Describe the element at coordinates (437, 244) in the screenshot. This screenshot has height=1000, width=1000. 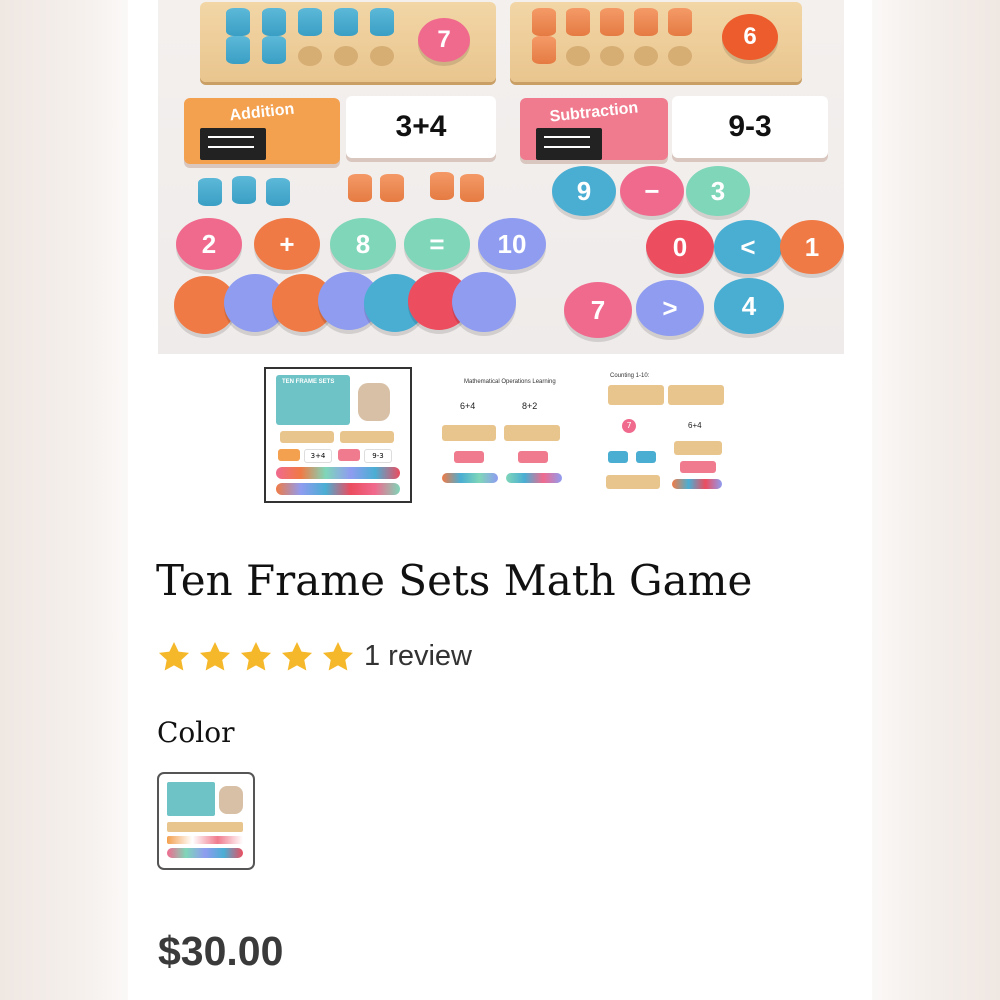
I see `operator-disc: =` at that location.